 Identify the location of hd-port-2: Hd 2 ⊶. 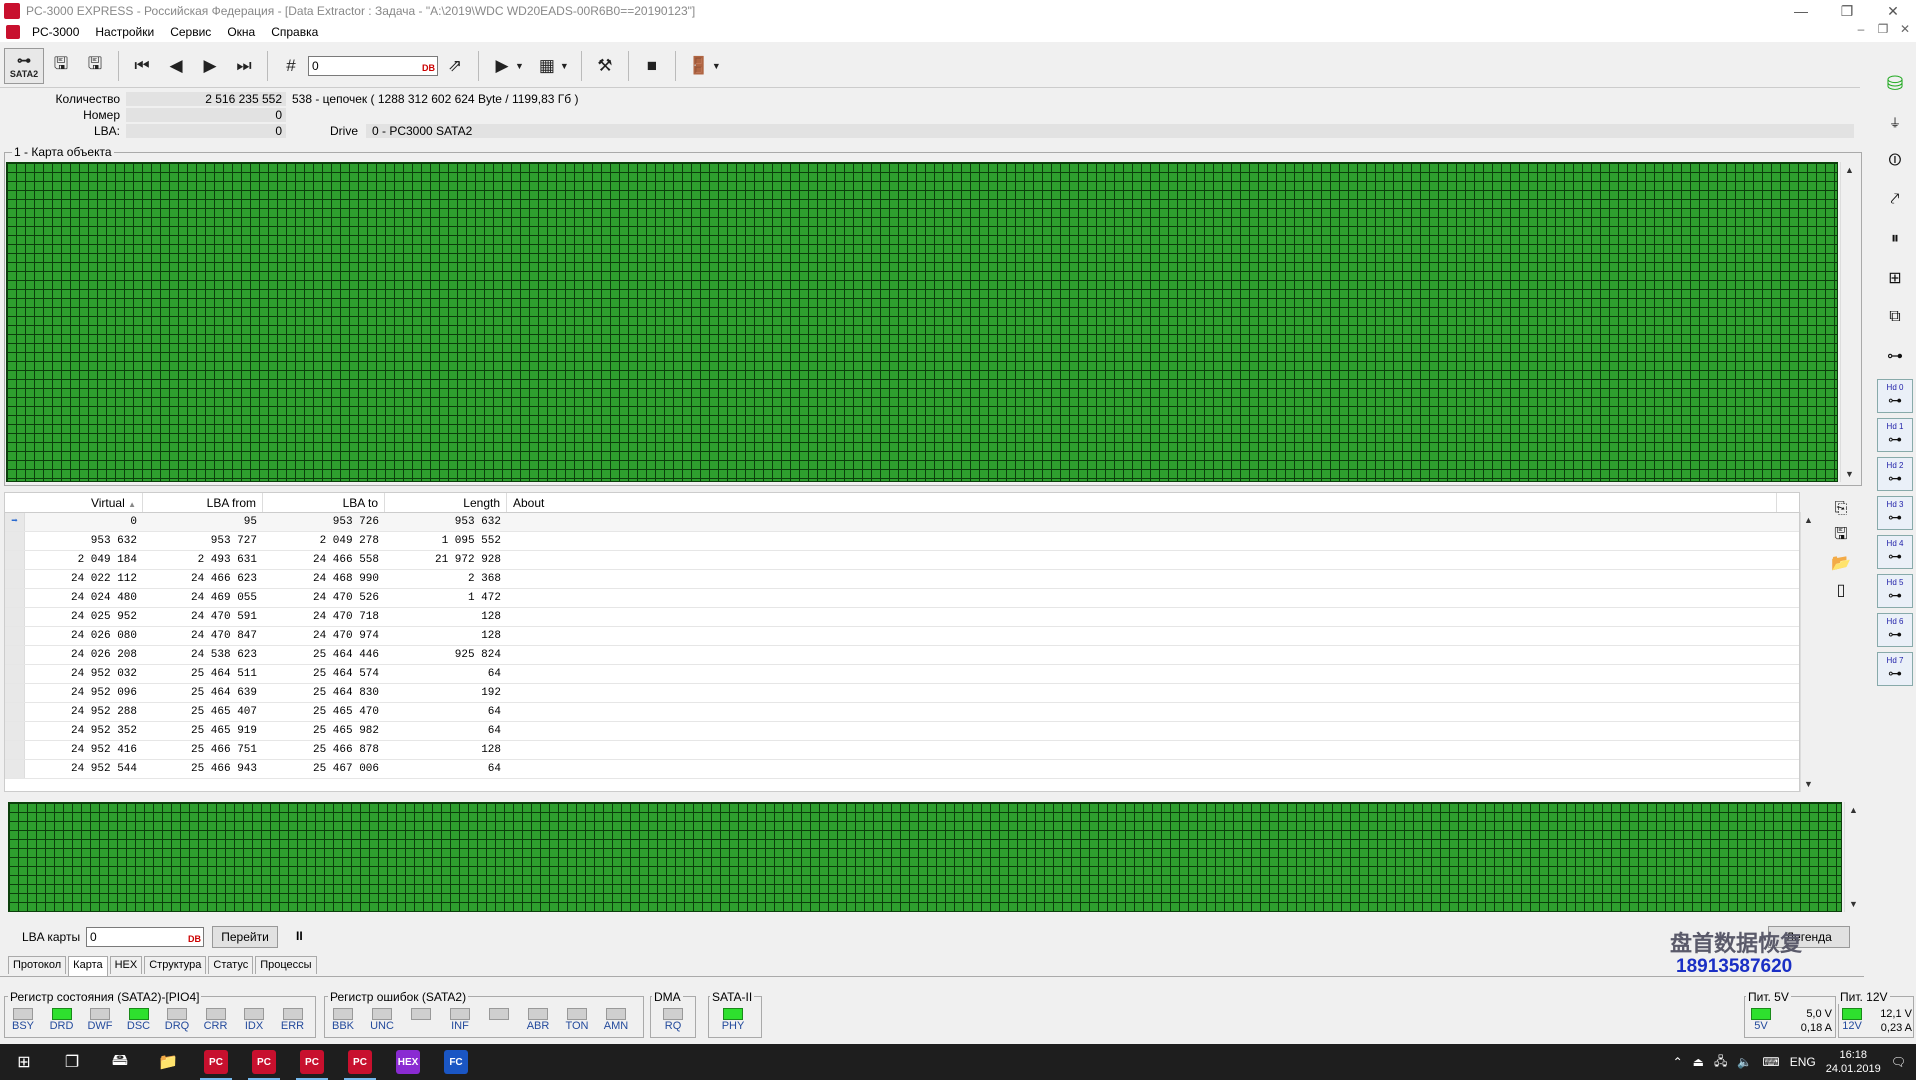
(1895, 474).